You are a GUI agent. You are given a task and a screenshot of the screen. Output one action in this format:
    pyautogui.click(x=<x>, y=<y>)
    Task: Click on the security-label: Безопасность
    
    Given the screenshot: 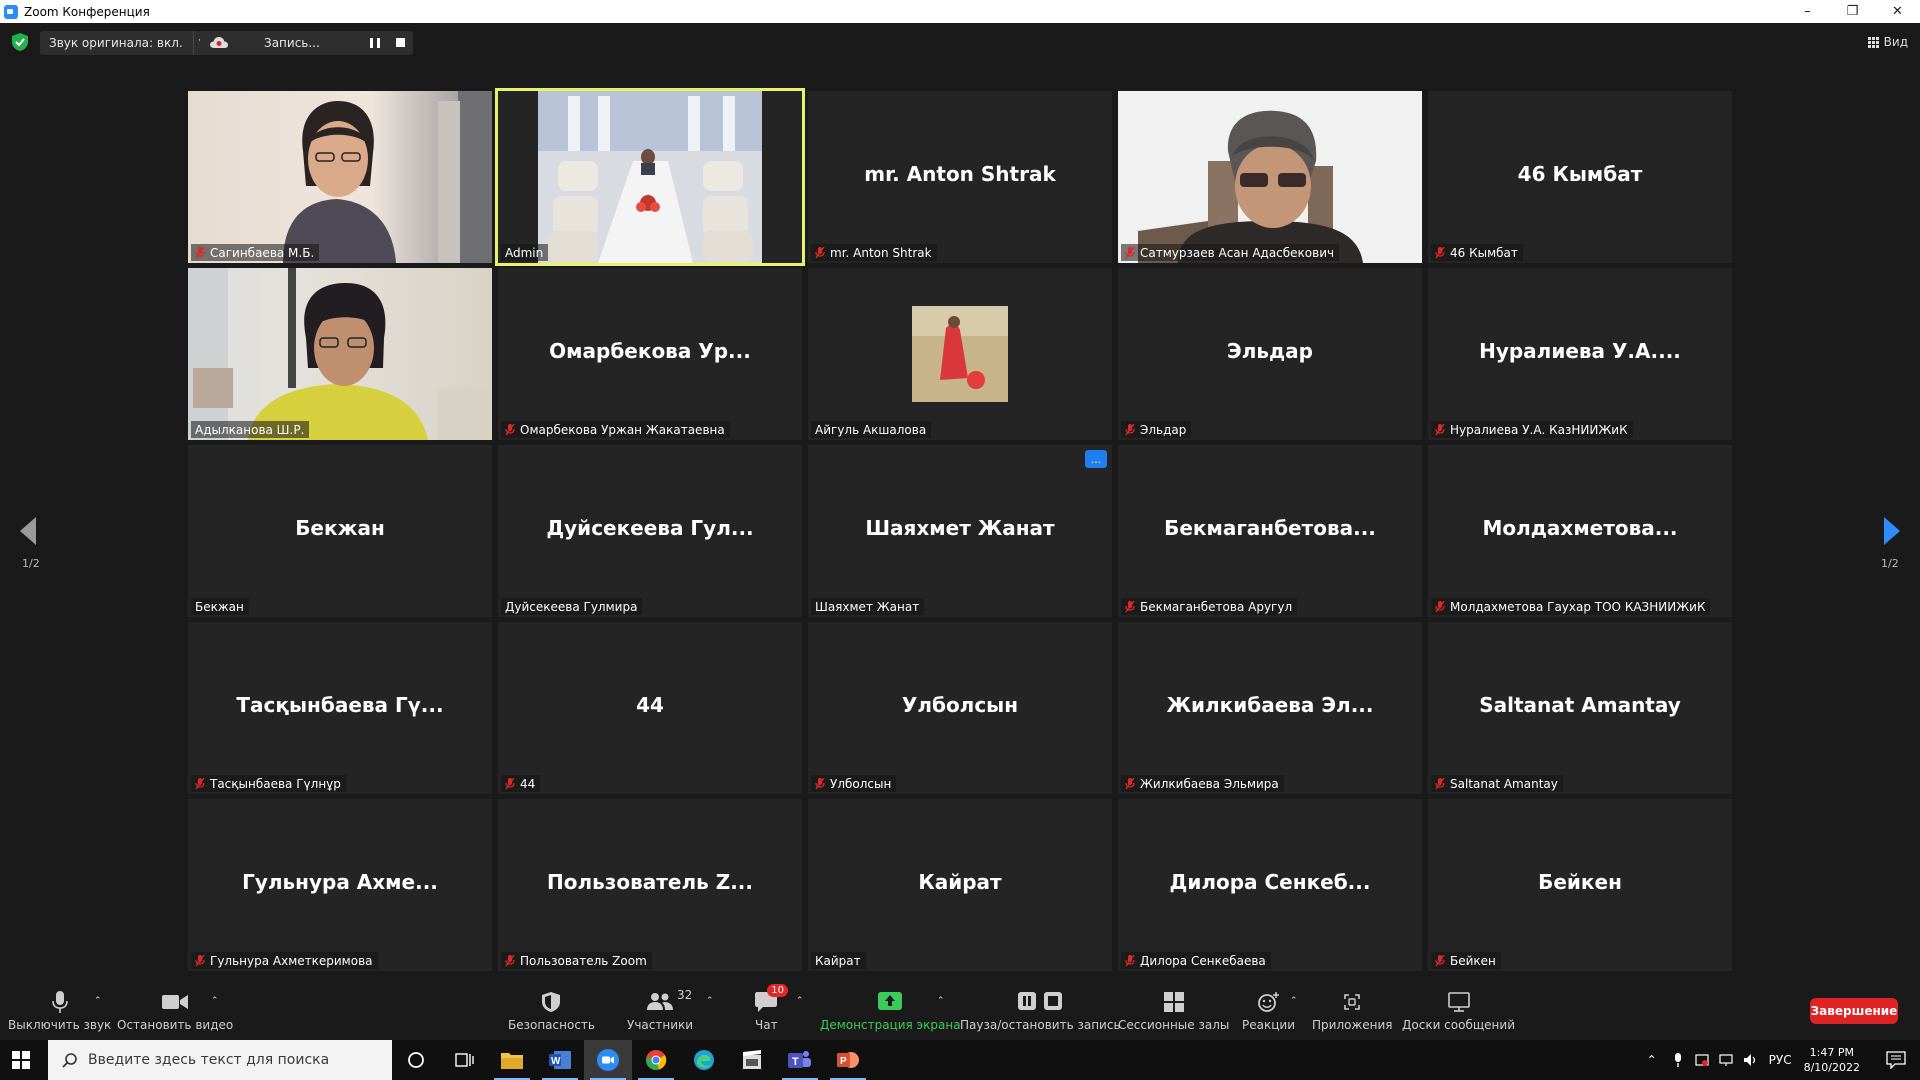 What is the action you would take?
    pyautogui.click(x=551, y=1025)
    